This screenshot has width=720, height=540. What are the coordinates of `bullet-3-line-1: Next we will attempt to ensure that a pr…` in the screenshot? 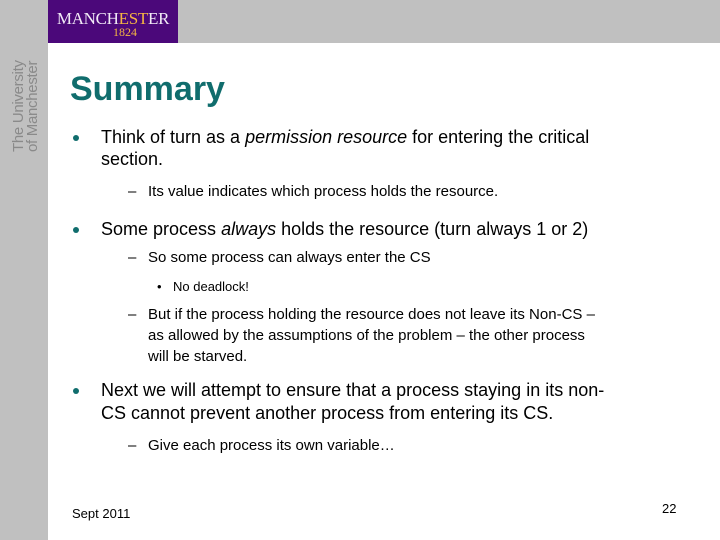 It's located at (353, 390).